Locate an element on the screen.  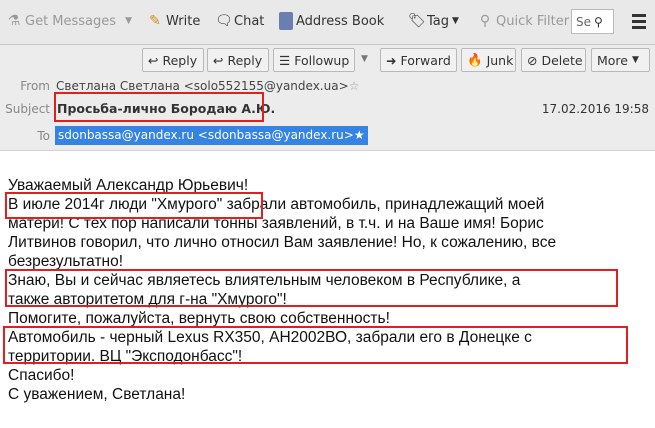
address-book-button: Address Book is located at coordinates (331, 21).